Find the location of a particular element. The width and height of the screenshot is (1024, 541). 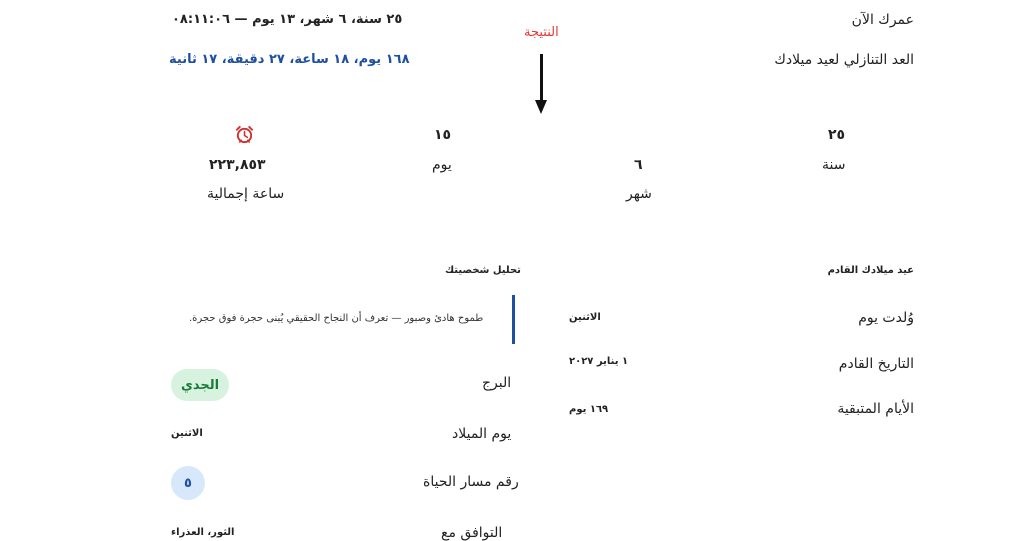

stat-hours-value: ٢٢٣,٨٥٣ is located at coordinates (237, 165).